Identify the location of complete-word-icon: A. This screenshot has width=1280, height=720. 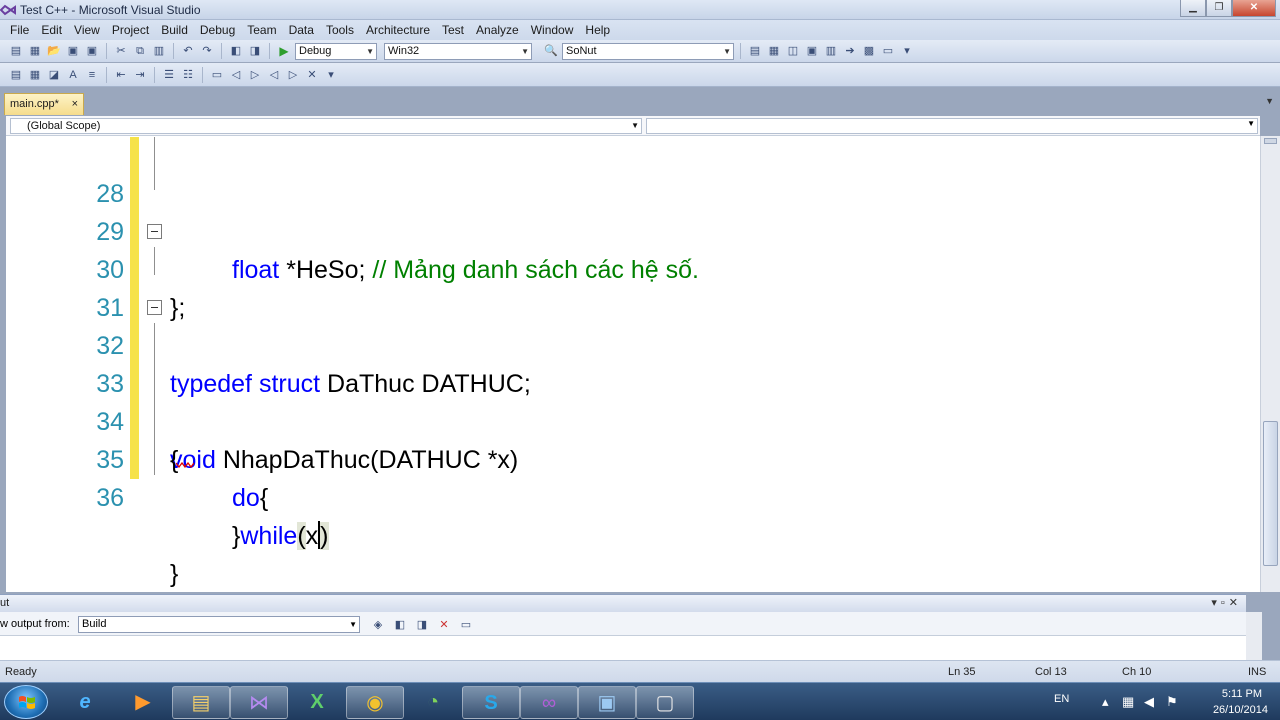
(73, 75).